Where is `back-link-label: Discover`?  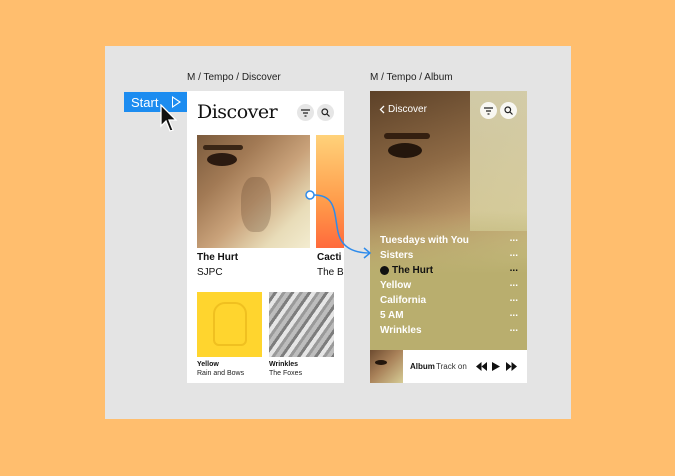
back-link-label: Discover is located at coordinates (407, 109).